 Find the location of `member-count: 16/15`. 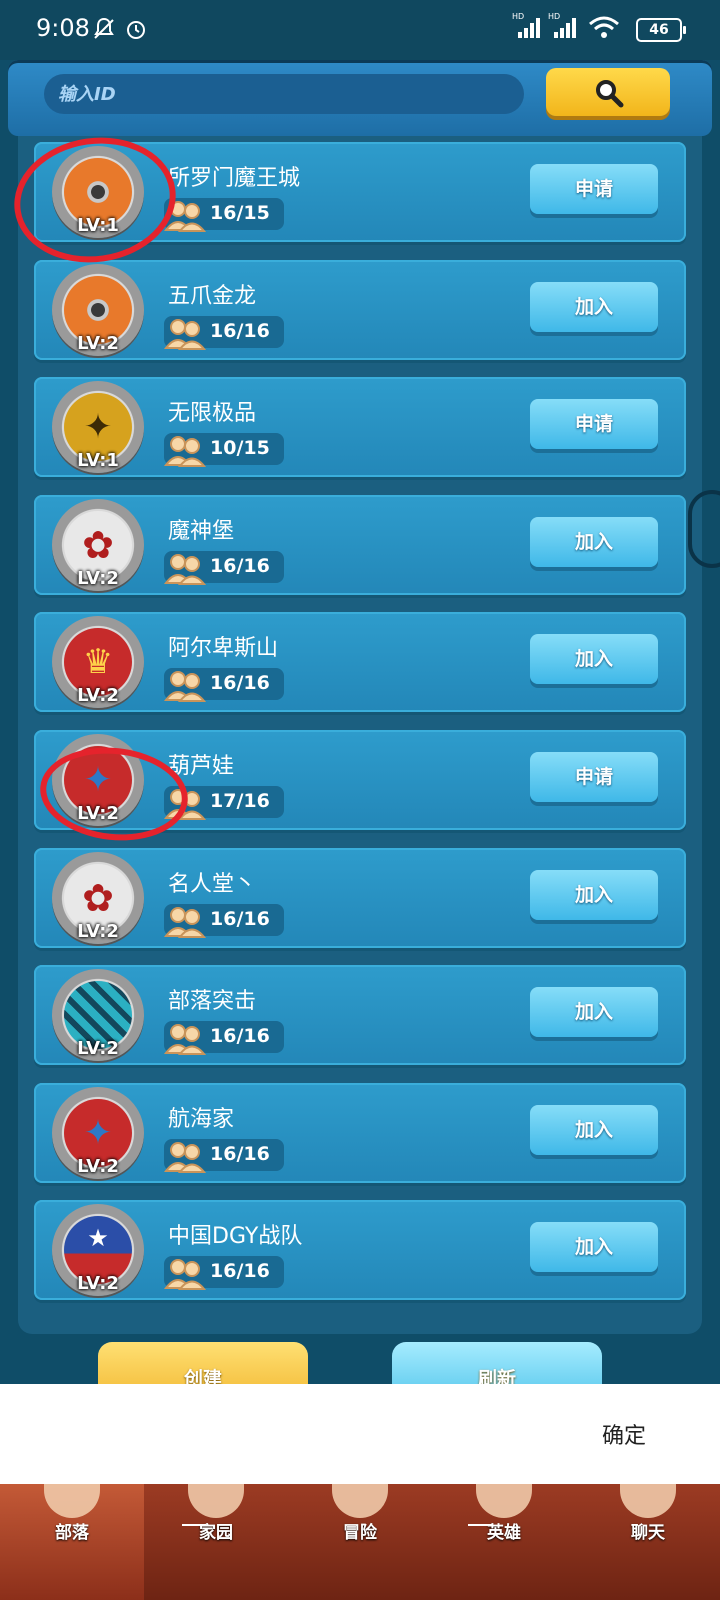

member-count: 16/15 is located at coordinates (224, 215).